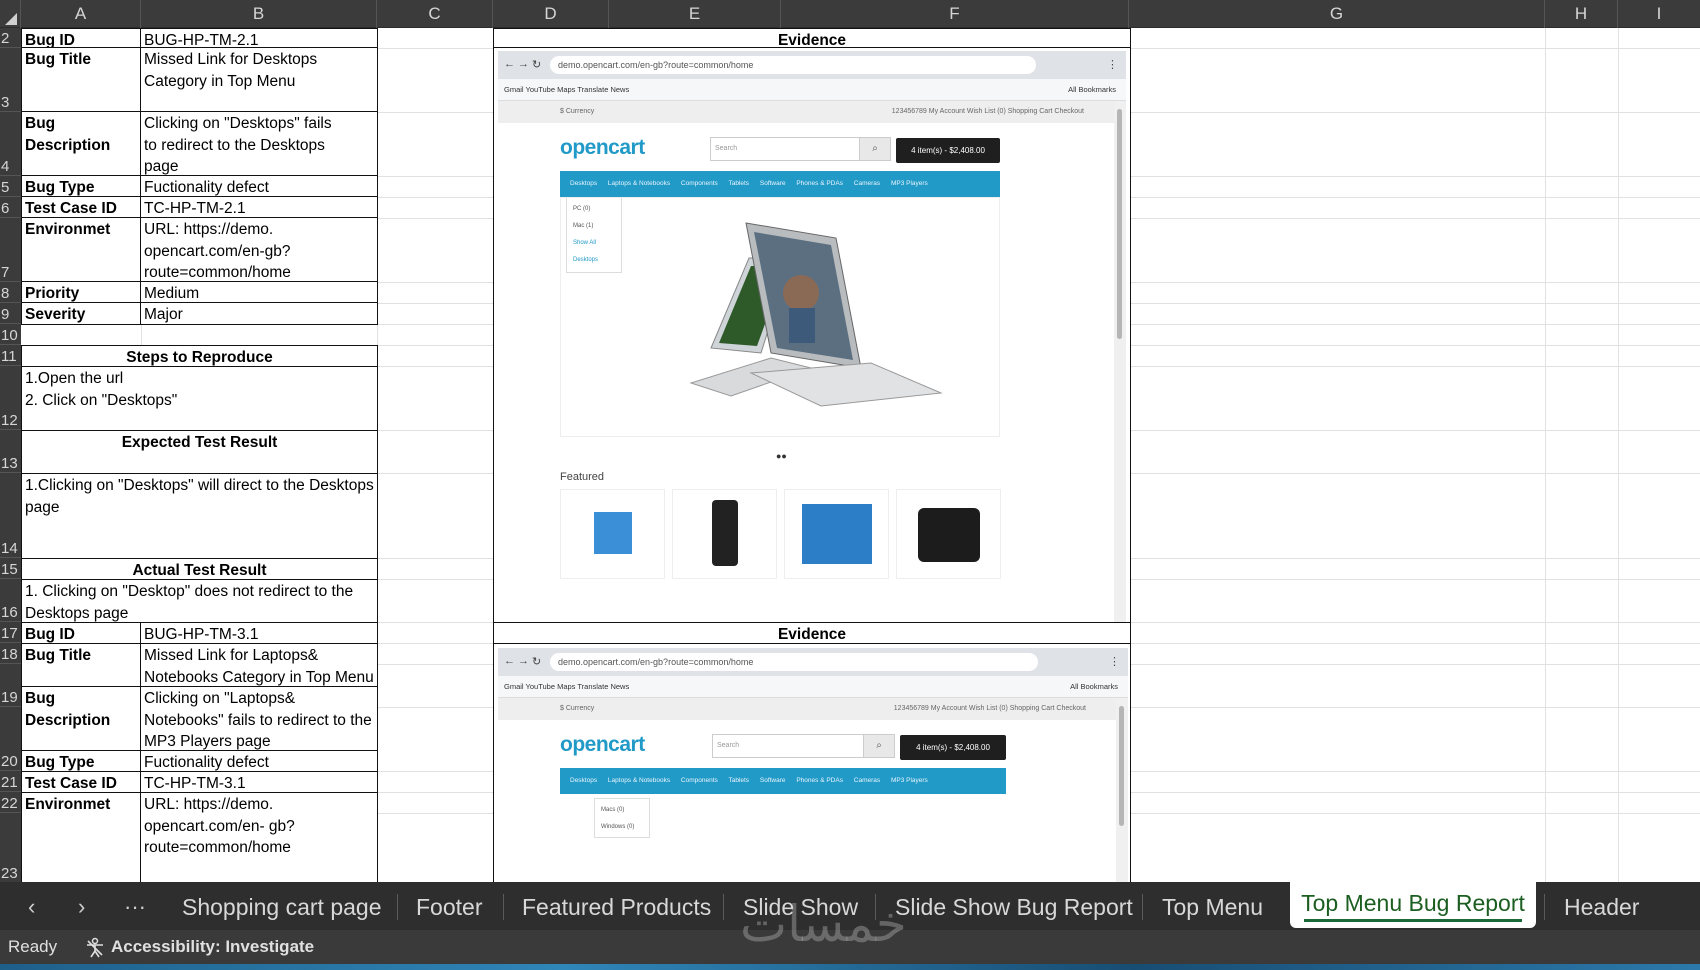 The height and width of the screenshot is (970, 1700). What do you see at coordinates (1601, 907) in the screenshot?
I see `tab-header: Header` at bounding box center [1601, 907].